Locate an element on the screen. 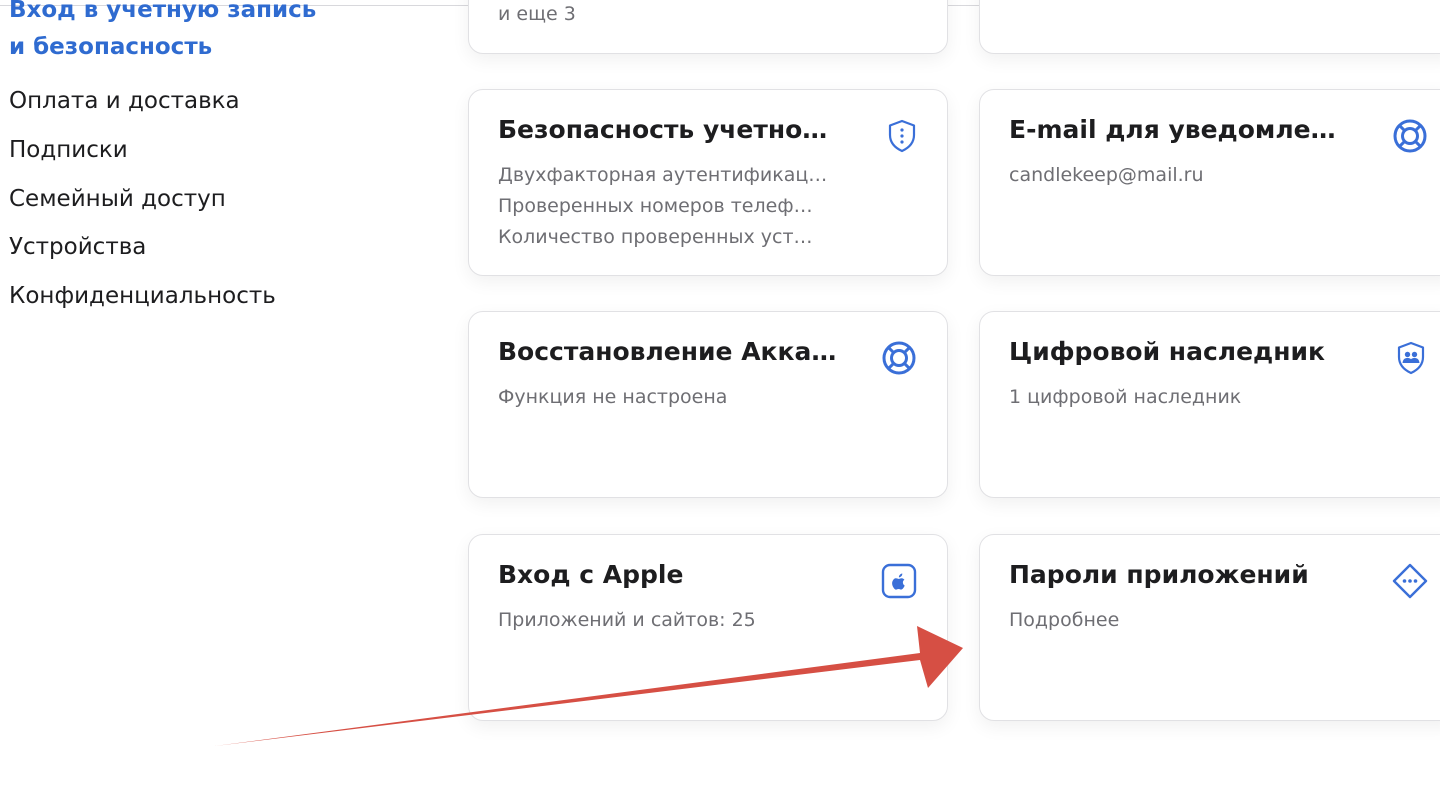  card-subtitle: Функция не настроена is located at coordinates (613, 397).